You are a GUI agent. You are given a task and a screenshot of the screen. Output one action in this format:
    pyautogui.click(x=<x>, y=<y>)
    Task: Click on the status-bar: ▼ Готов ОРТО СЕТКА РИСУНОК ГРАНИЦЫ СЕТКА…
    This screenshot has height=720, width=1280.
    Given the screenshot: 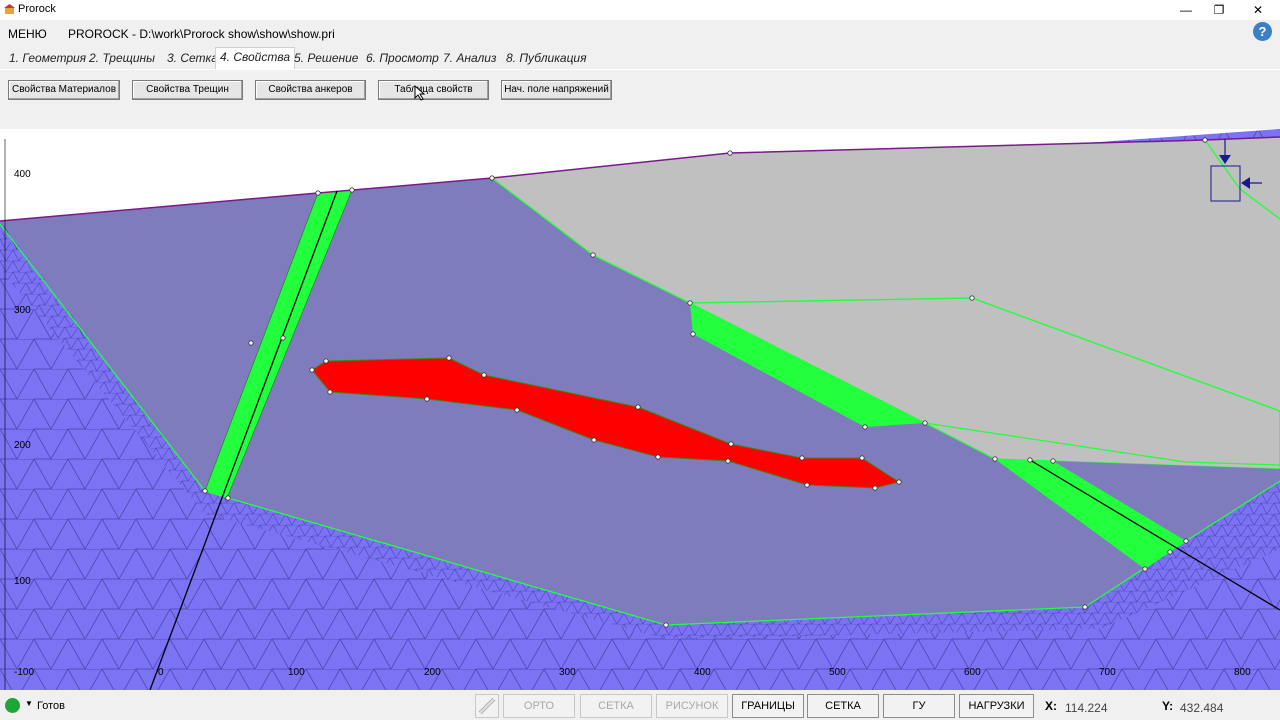 What is the action you would take?
    pyautogui.click(x=640, y=705)
    